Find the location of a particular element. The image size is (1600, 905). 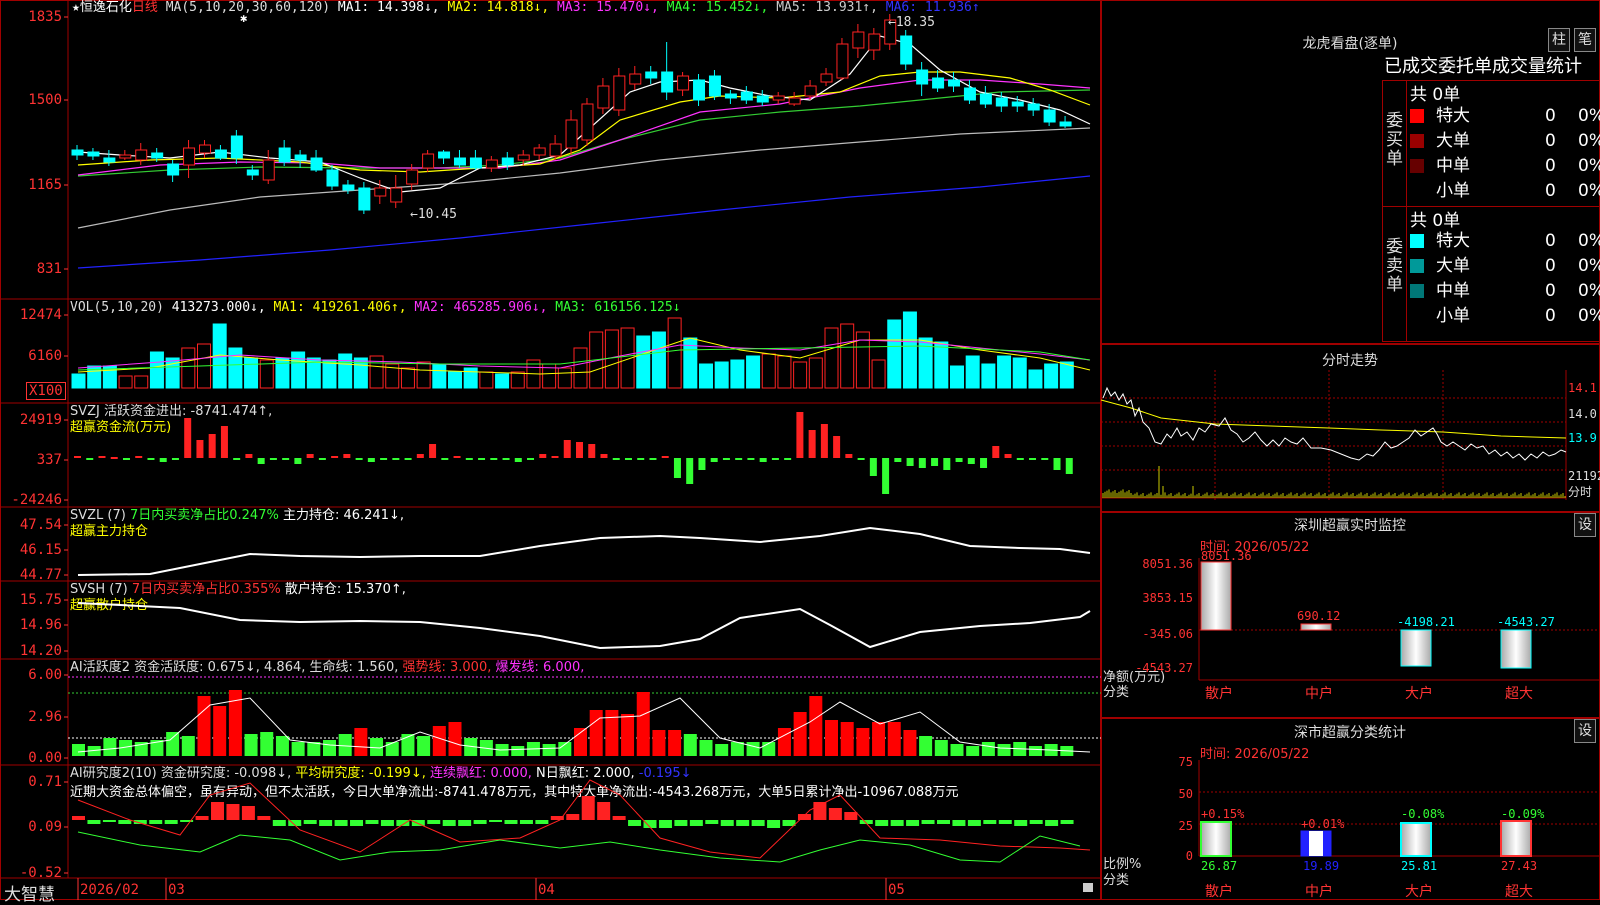

class-change-2: +0.01% is located at coordinates (1323, 824).